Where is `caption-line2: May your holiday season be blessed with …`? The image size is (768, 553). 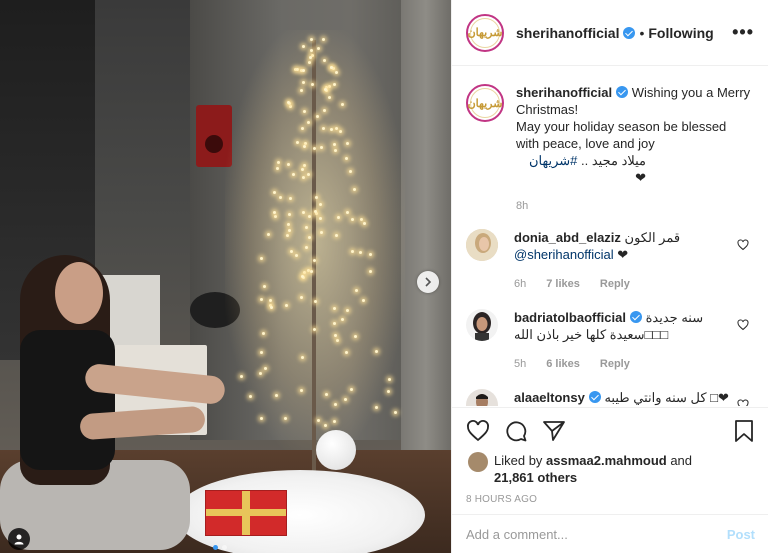
caption-line2: May your holiday season be blessed with … is located at coordinates (621, 135).